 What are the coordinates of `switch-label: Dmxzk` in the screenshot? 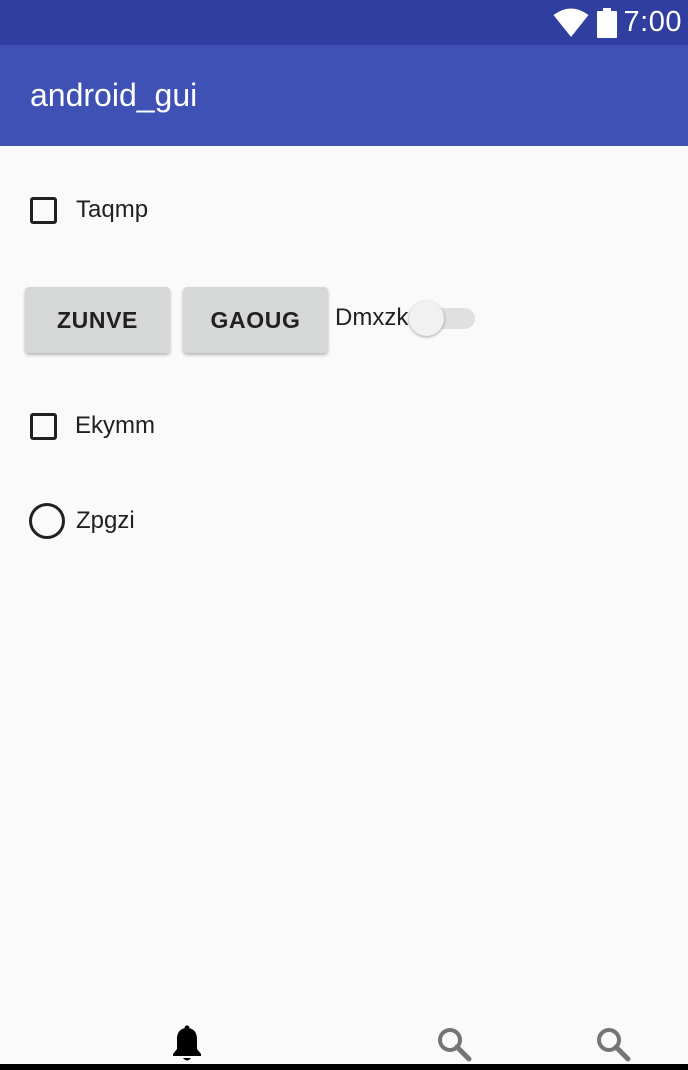 It's located at (372, 317).